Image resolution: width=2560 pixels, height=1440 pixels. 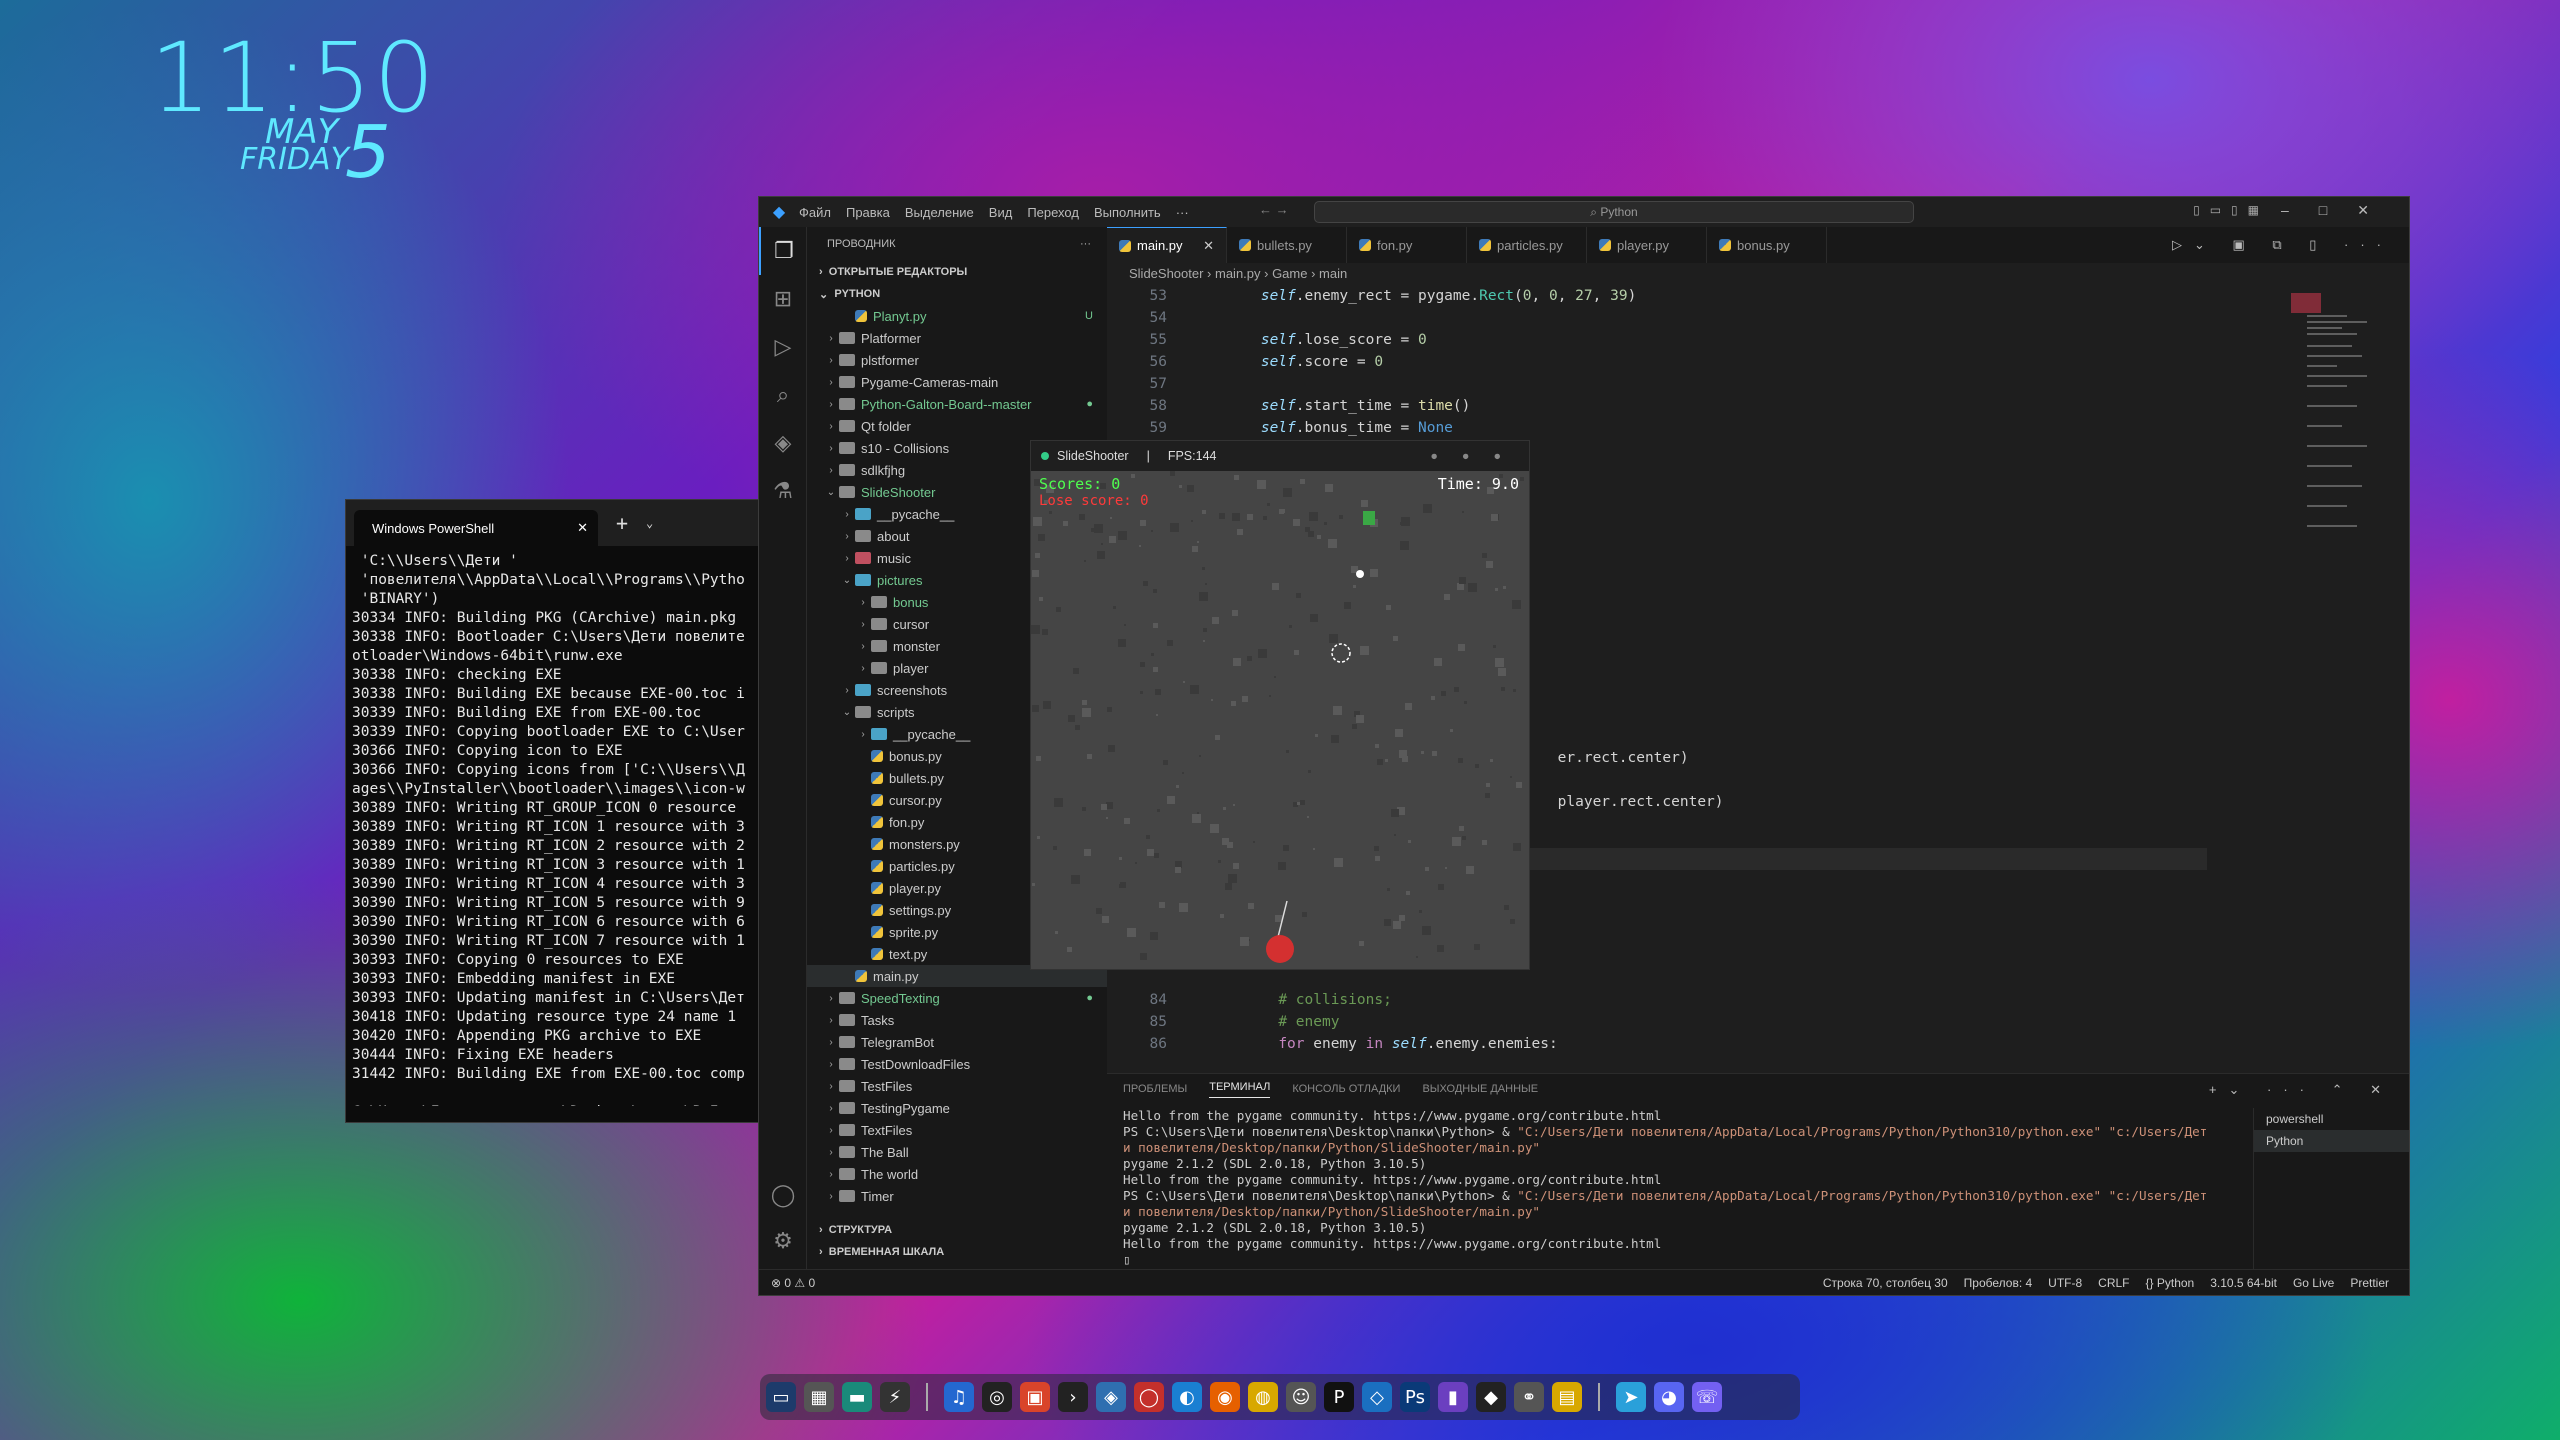 I want to click on arrow-icon: ›, so click(x=1073, y=1397).